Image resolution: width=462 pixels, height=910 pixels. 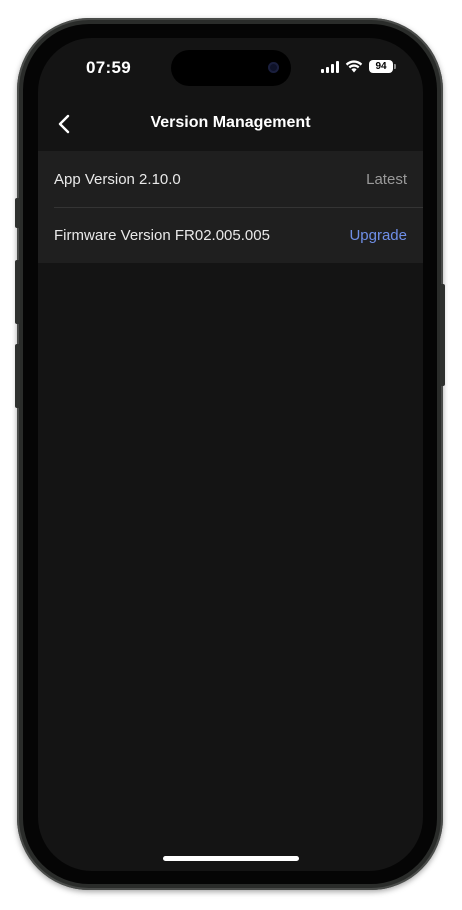 What do you see at coordinates (386, 179) in the screenshot?
I see `app-version-status: Latest` at bounding box center [386, 179].